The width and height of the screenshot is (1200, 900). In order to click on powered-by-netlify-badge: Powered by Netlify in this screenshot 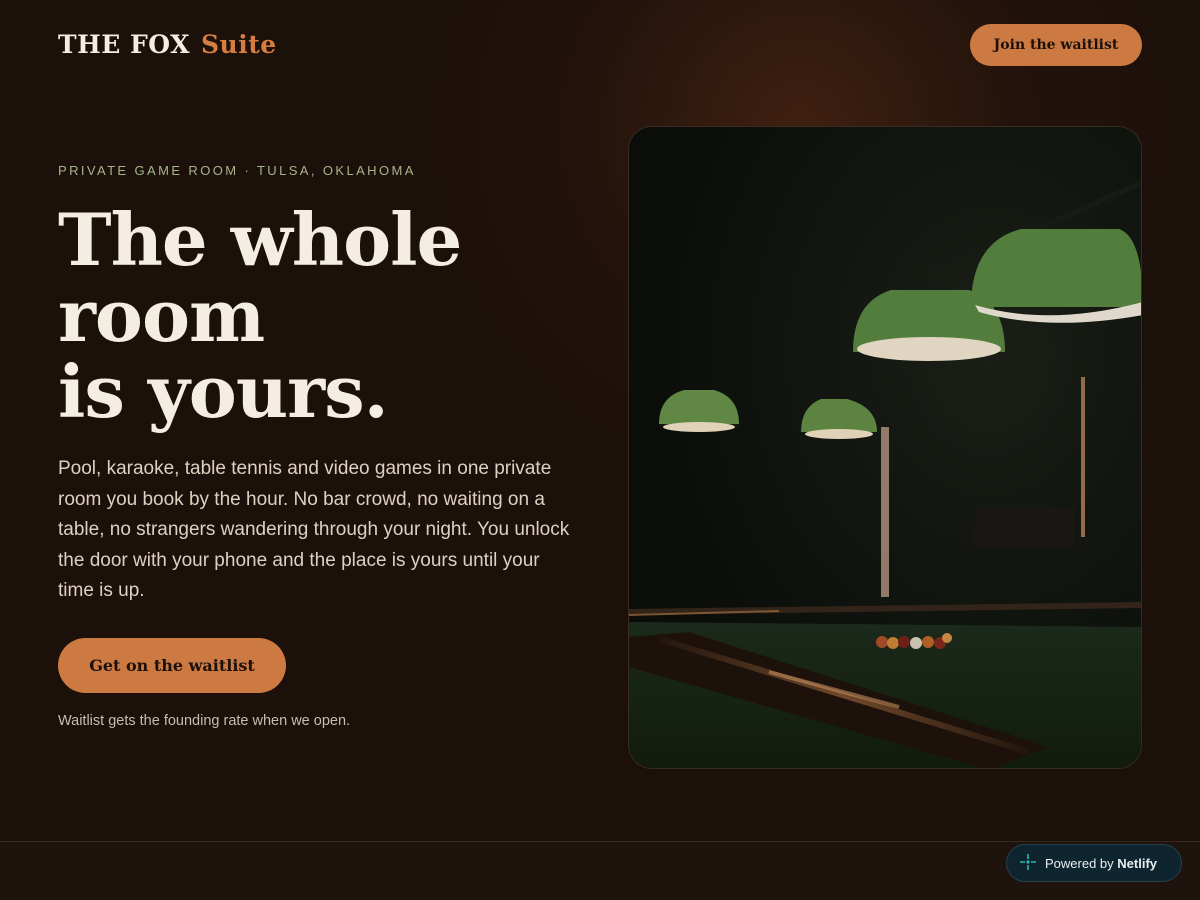, I will do `click(1094, 863)`.